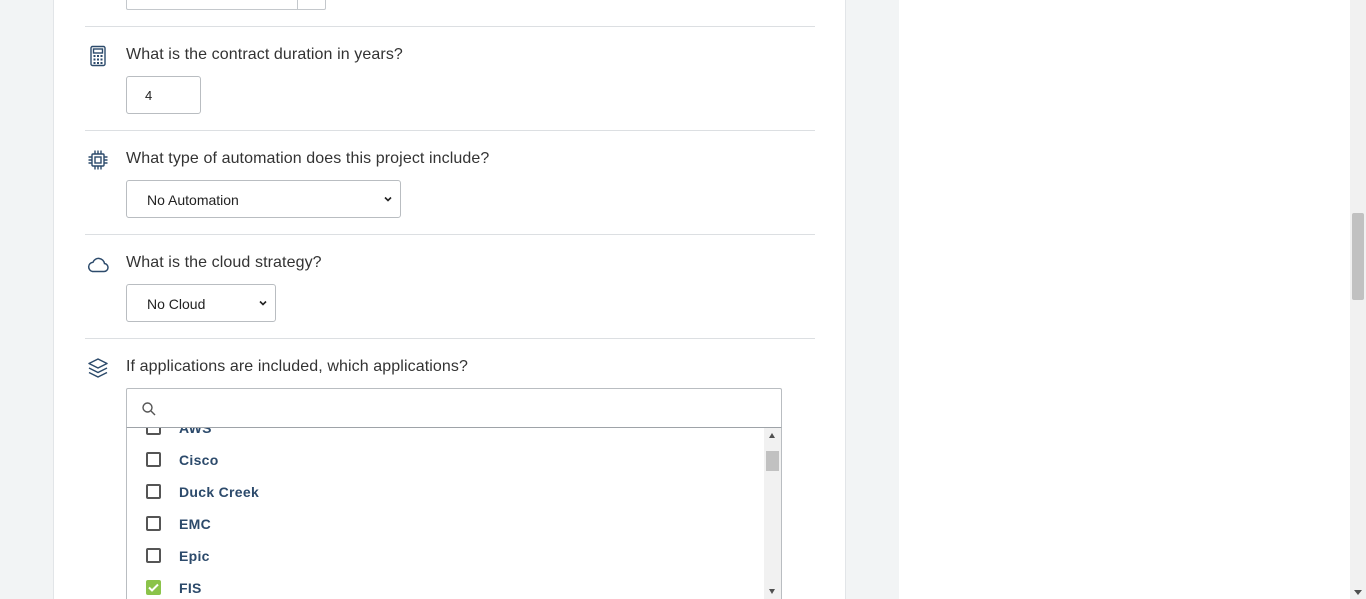  What do you see at coordinates (772, 435) in the screenshot?
I see `scroll-up-arrow-icon` at bounding box center [772, 435].